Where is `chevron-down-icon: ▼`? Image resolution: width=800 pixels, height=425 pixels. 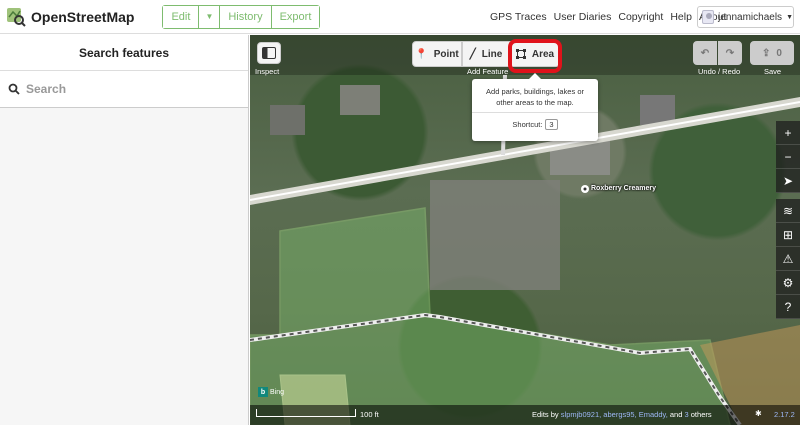 chevron-down-icon: ▼ is located at coordinates (789, 17).